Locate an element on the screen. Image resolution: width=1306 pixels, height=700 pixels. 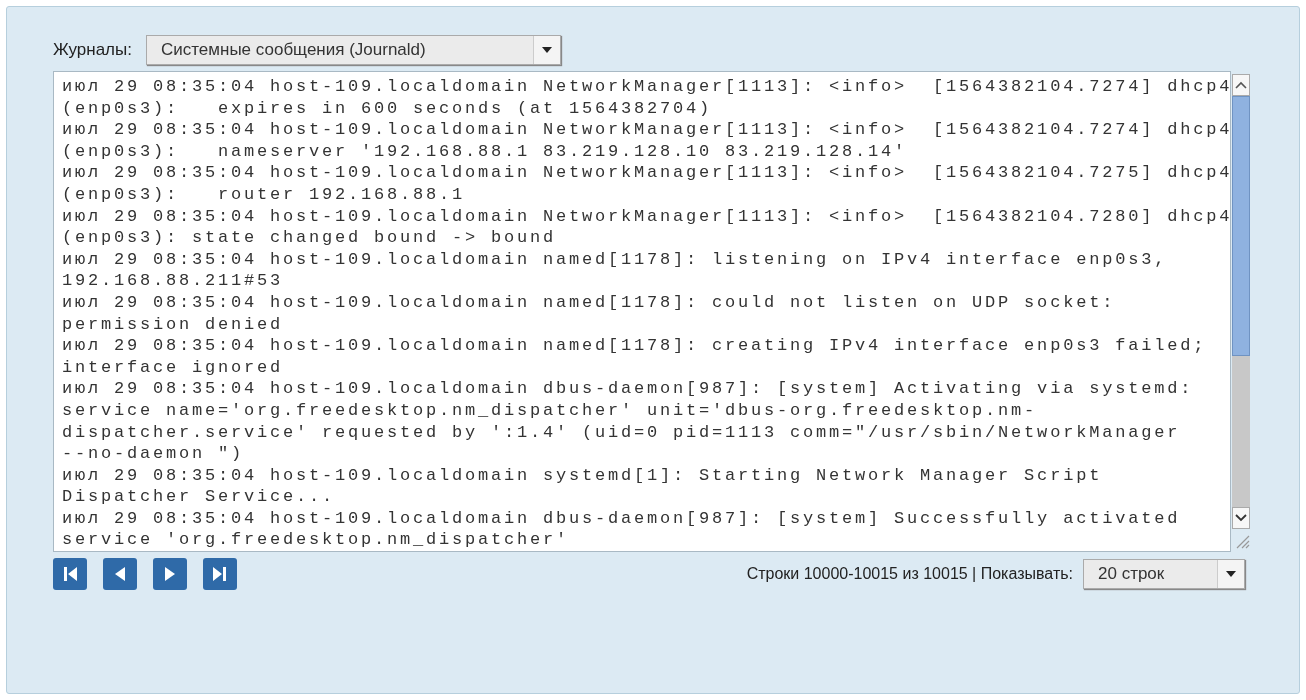
log-line: (enp0s3): state changed bound -> bound is located at coordinates (310, 238).